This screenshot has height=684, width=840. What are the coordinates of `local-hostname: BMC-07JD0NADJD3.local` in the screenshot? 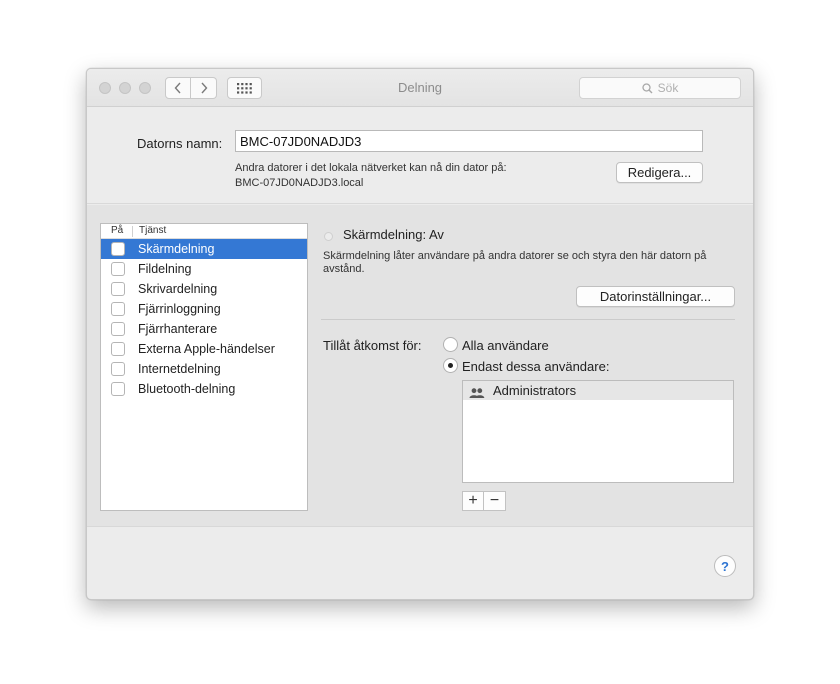 It's located at (299, 183).